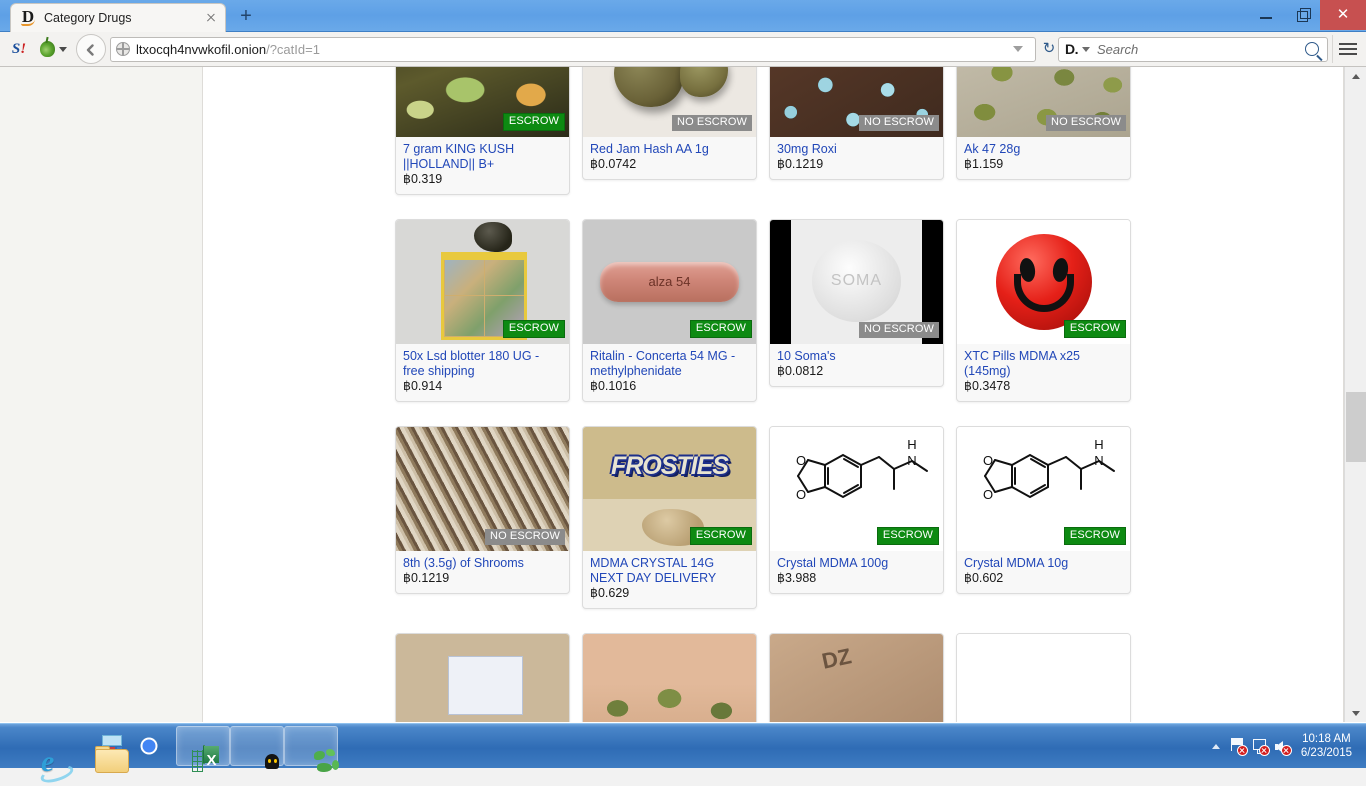 Image resolution: width=1366 pixels, height=786 pixels. What do you see at coordinates (1356, 427) in the screenshot?
I see `scrollbar-thumb` at bounding box center [1356, 427].